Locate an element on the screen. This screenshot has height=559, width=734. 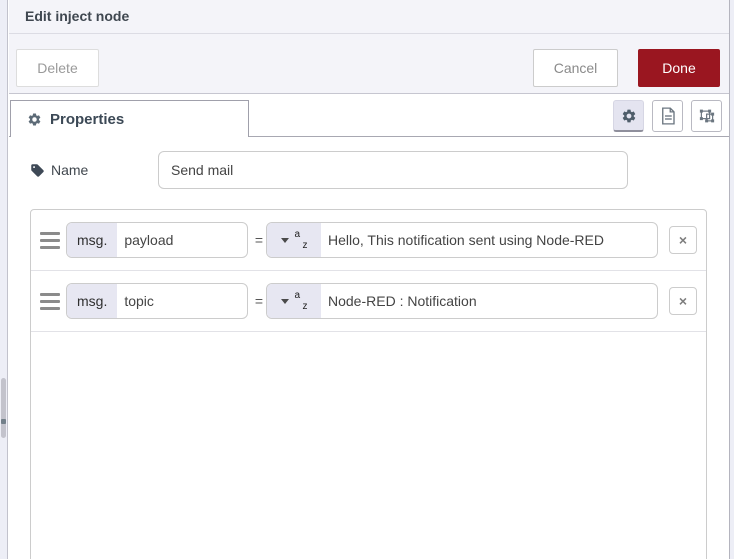
description-button is located at coordinates (667, 116).